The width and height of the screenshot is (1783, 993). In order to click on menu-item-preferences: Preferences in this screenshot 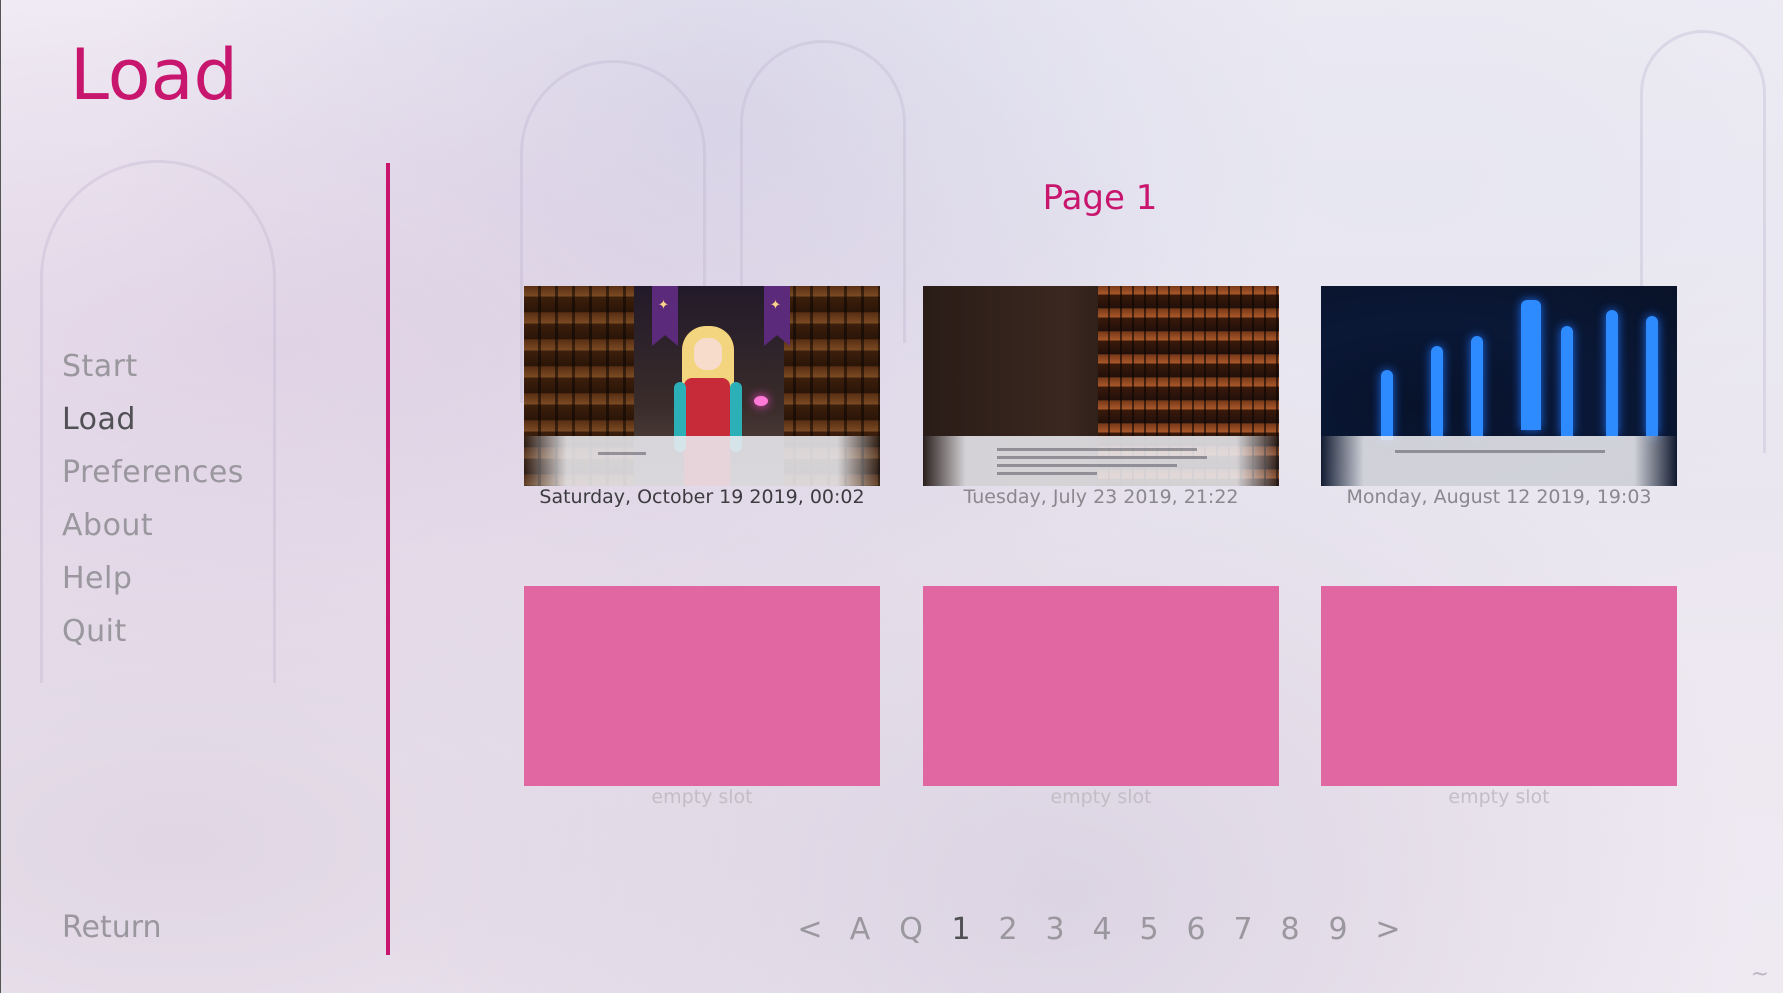, I will do `click(153, 472)`.